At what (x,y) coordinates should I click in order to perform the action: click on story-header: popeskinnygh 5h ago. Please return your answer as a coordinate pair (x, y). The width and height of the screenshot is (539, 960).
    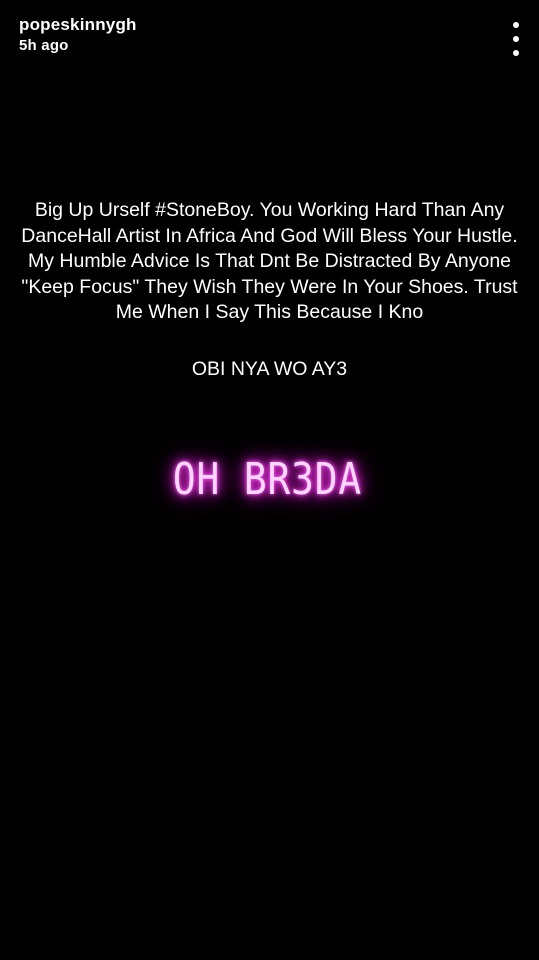
    Looking at the image, I should click on (78, 35).